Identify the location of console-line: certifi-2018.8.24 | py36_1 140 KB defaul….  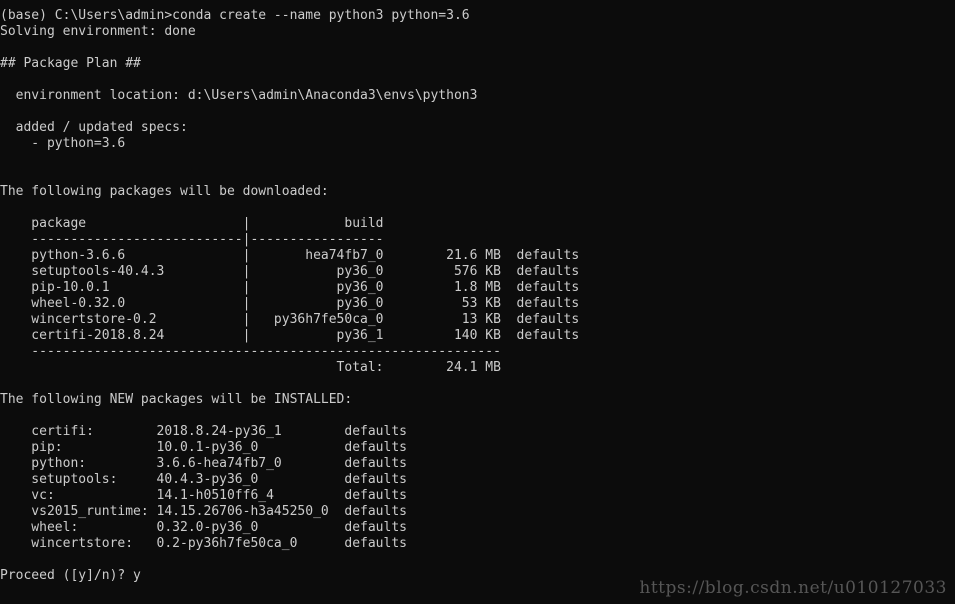
(290, 335).